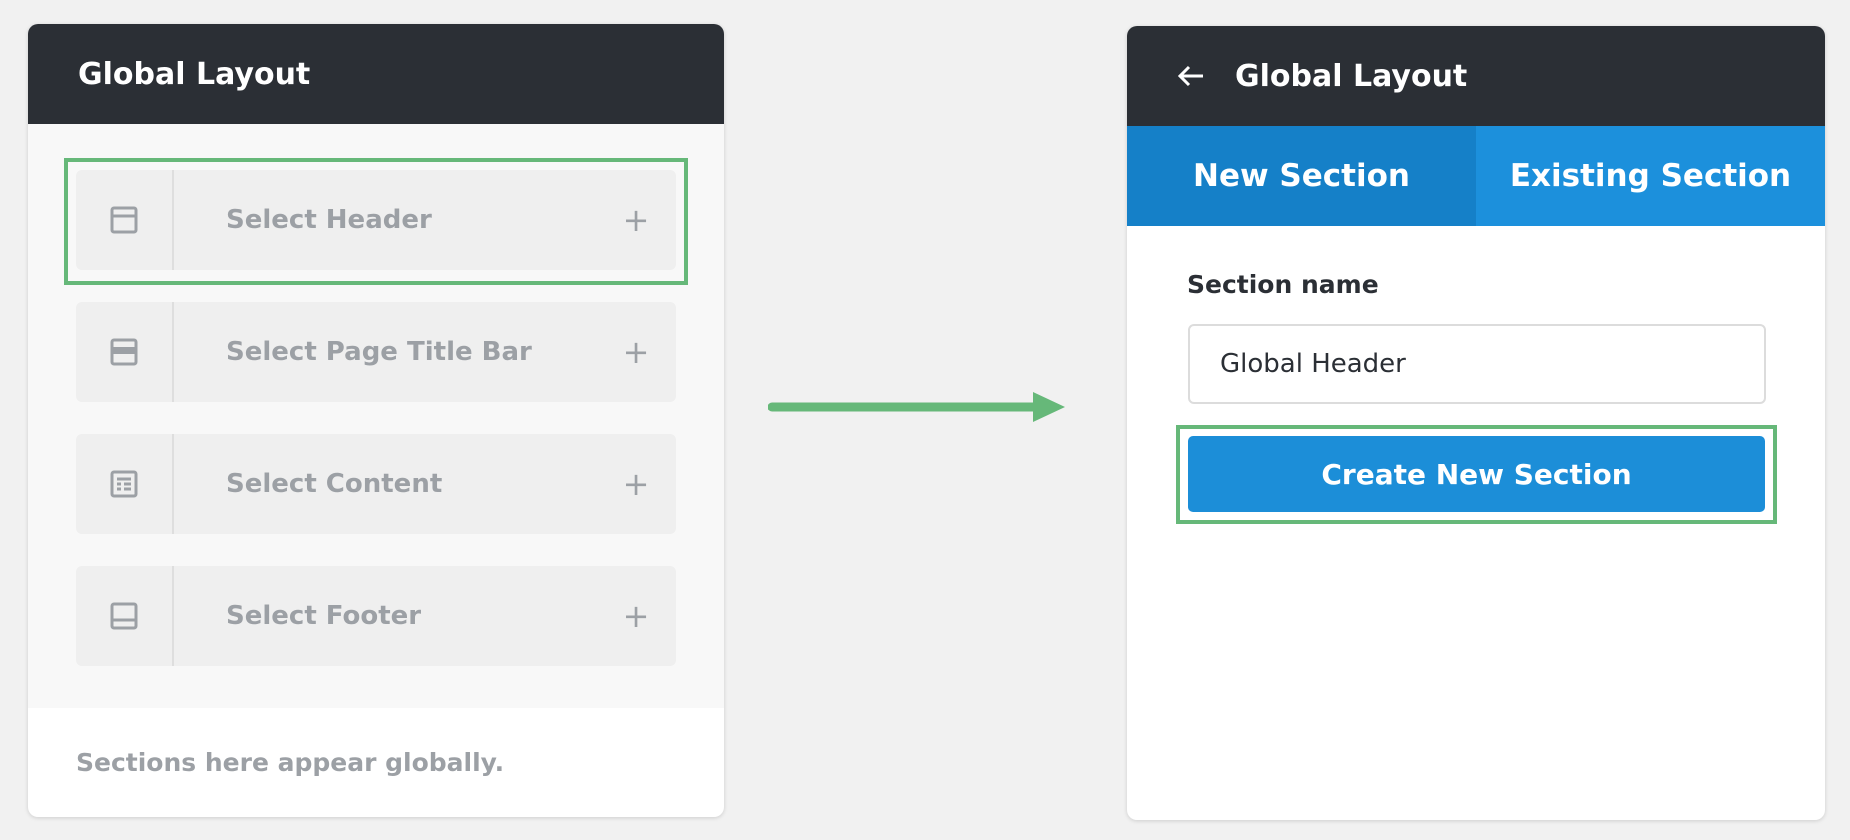  What do you see at coordinates (916, 407) in the screenshot?
I see `flow-arrow-icon` at bounding box center [916, 407].